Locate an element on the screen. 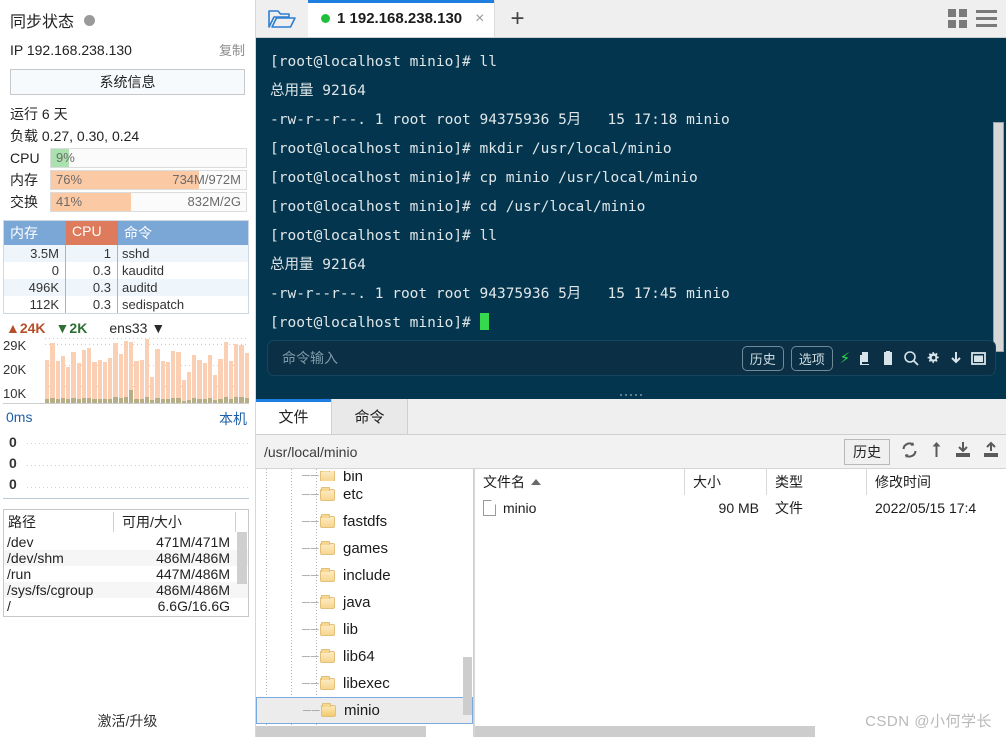 Image resolution: width=1006 pixels, height=737 pixels. tree-item-lib: ── lib is located at coordinates (364, 629).